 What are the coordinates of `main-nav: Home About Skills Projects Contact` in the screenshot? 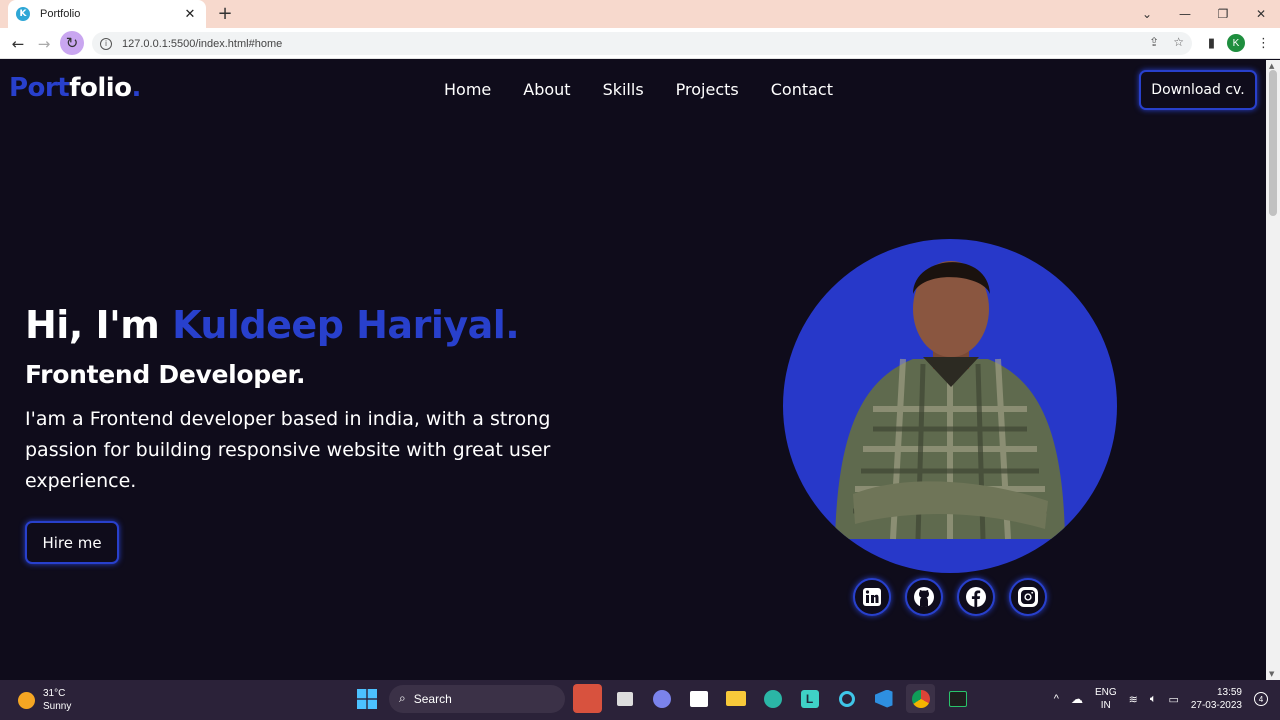 It's located at (638, 89).